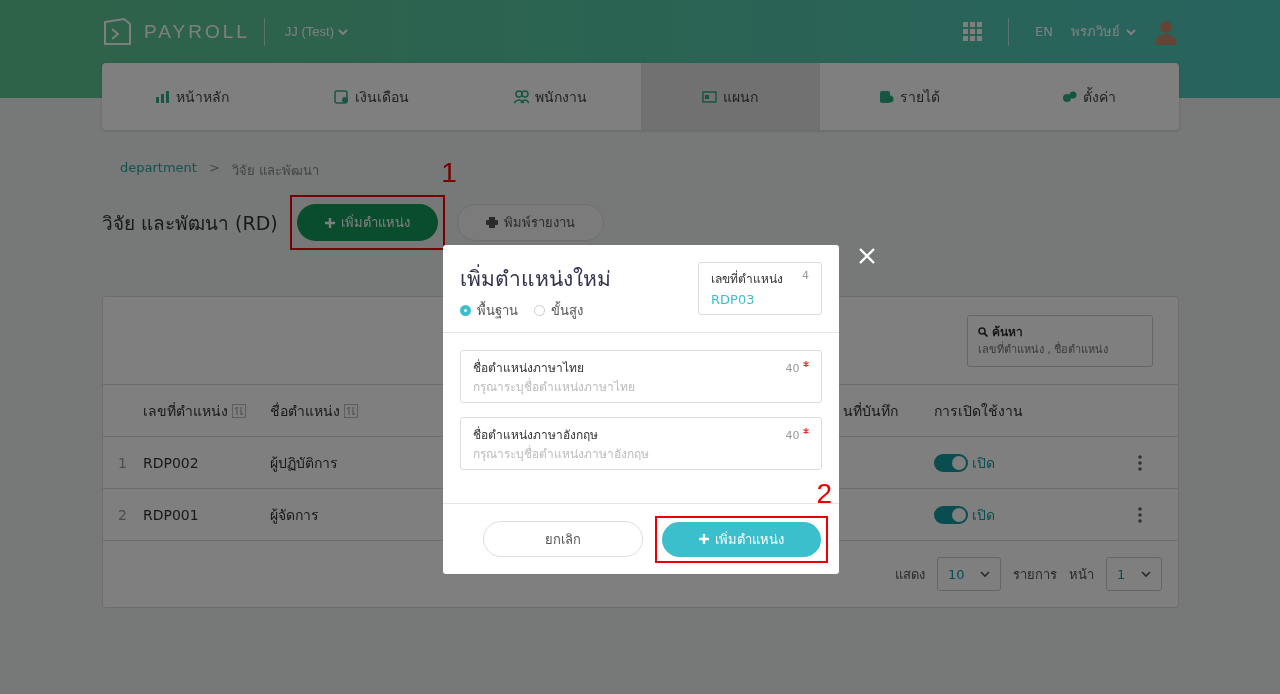  I want to click on table-cell: RDP001, so click(171, 514).